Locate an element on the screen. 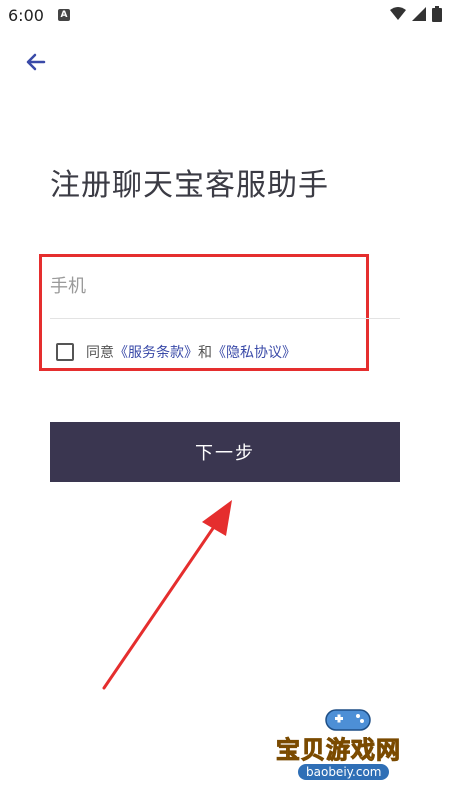  signal-icon is located at coordinates (419, 14).